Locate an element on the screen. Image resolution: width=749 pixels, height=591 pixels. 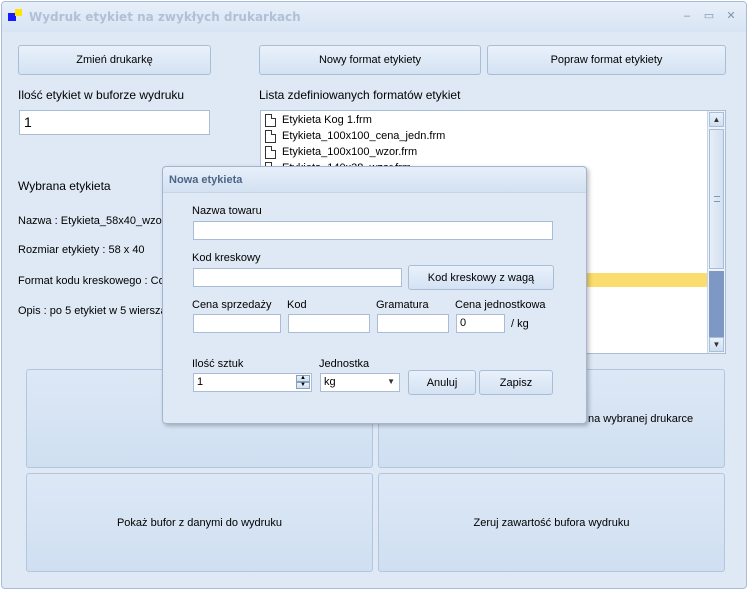
list-item: Etykieta_100x100_wzor.frm is located at coordinates (341, 152).